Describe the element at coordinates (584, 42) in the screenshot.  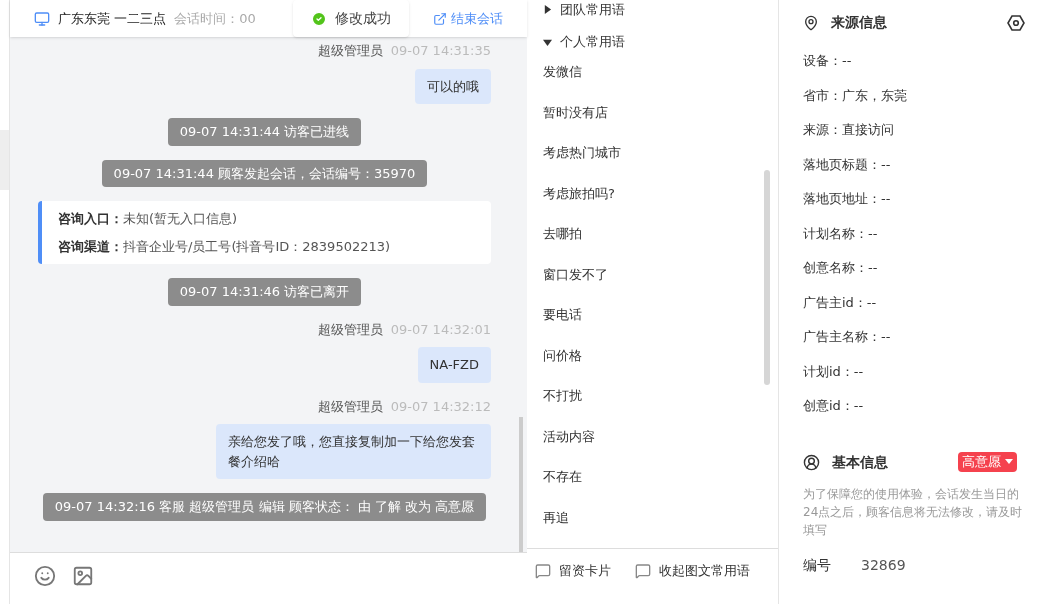
I see `group-header: 个人常用语` at that location.